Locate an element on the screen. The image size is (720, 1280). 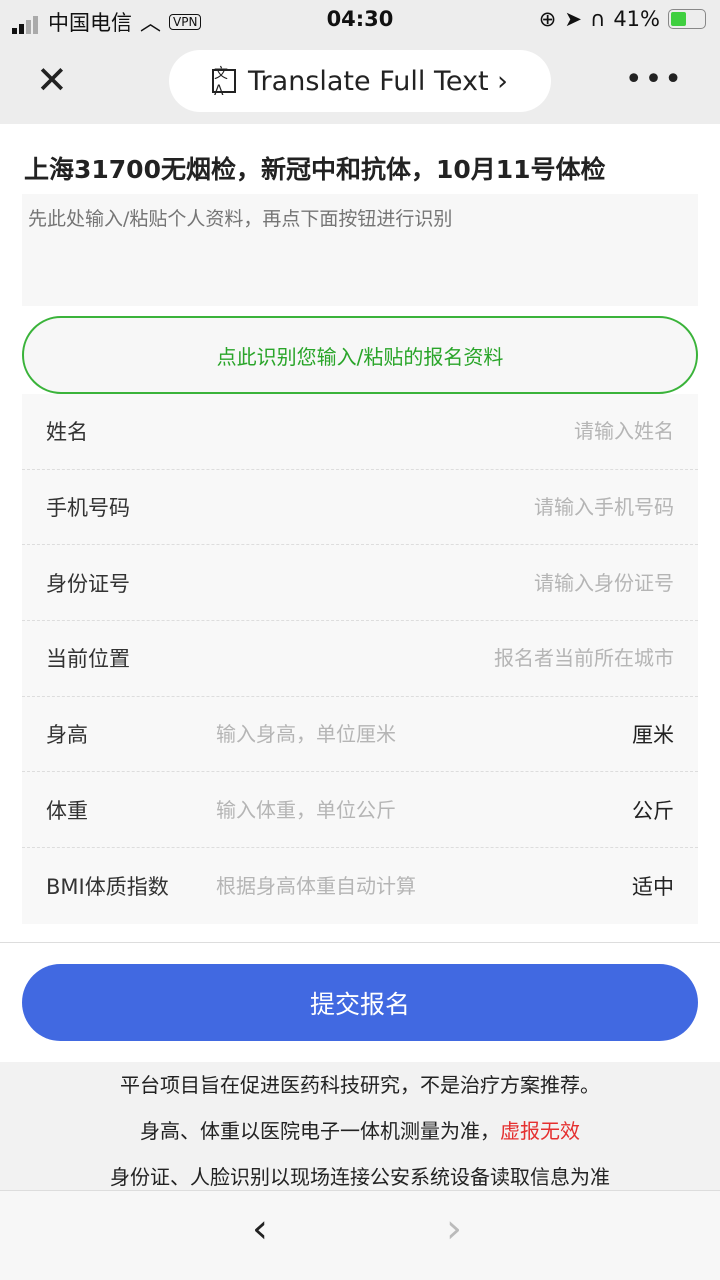
phone-field: 请输入手机号码 is located at coordinates (445, 507).